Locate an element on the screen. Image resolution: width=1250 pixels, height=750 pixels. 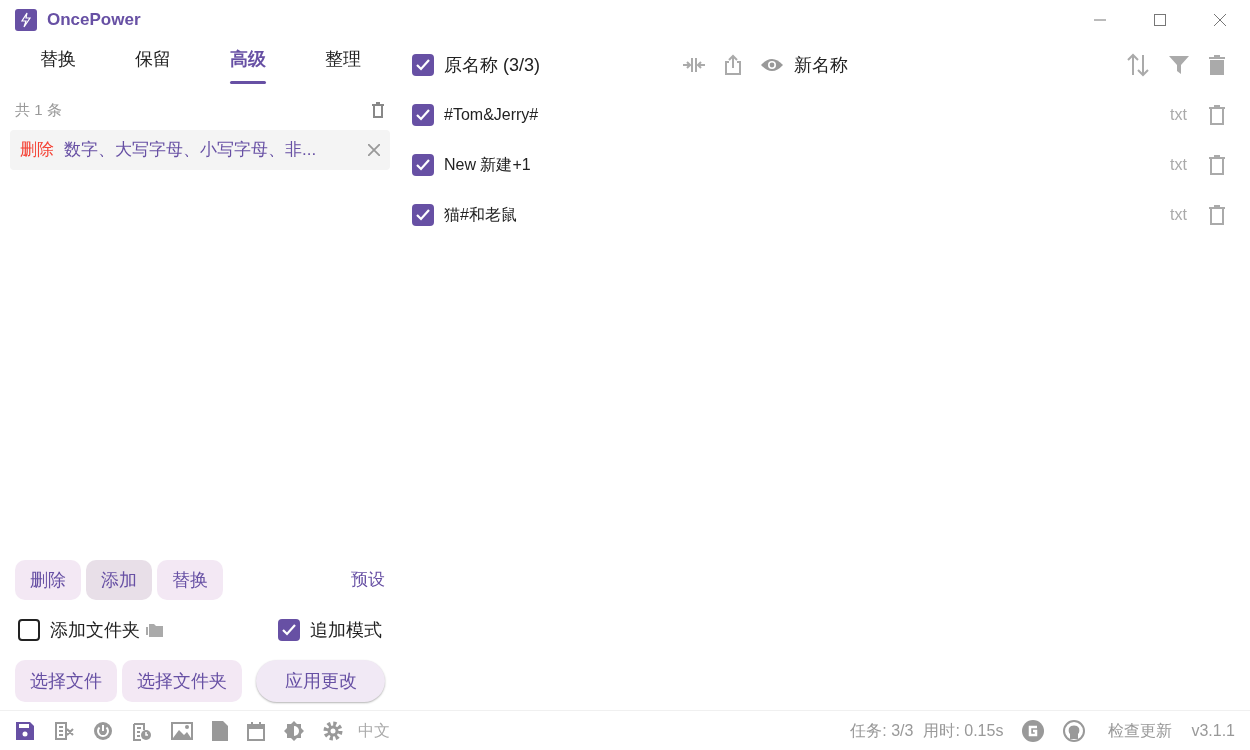
file-name: 猫#和老鼠 is located at coordinates (481, 215).